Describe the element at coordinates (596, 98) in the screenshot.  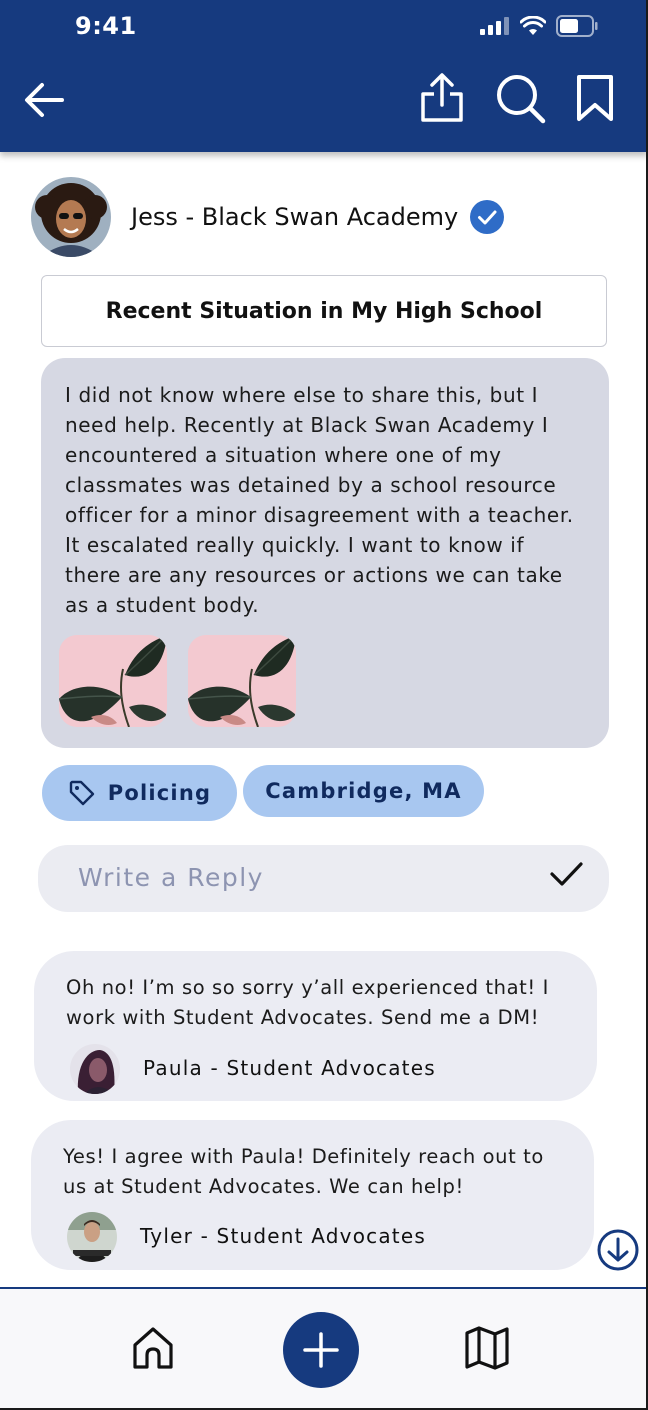
I see `bookmark-icon` at that location.